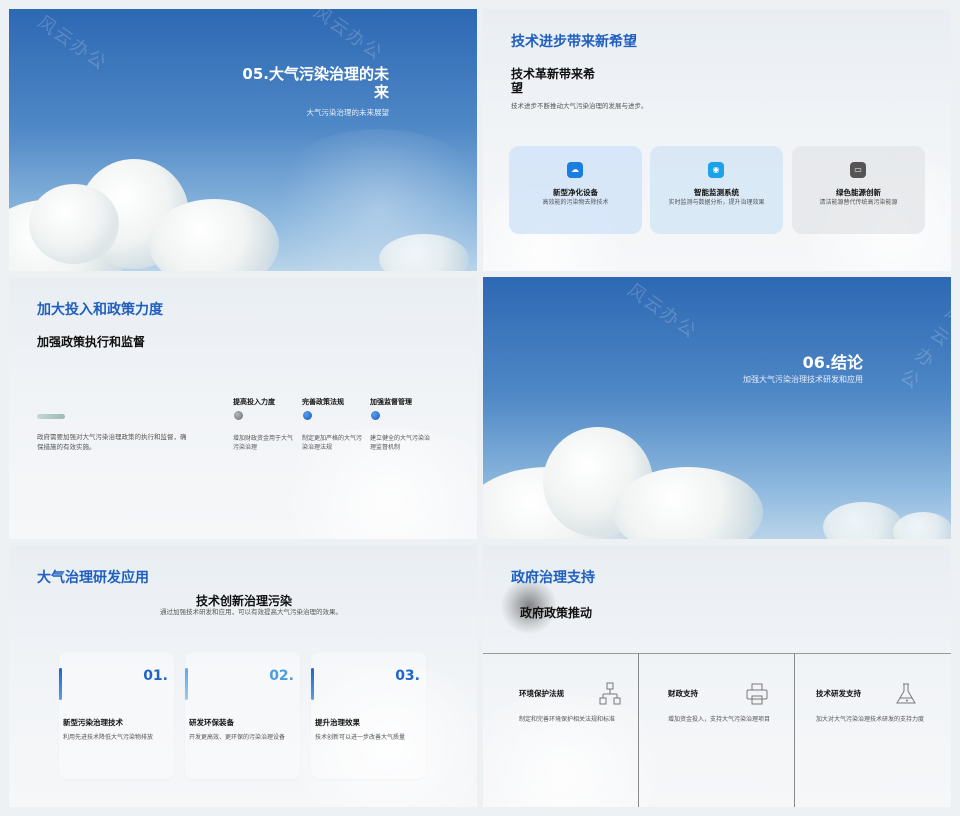 Image resolution: width=960 pixels, height=816 pixels. Describe the element at coordinates (553, 578) in the screenshot. I see `section-title: 政府治理支持` at that location.